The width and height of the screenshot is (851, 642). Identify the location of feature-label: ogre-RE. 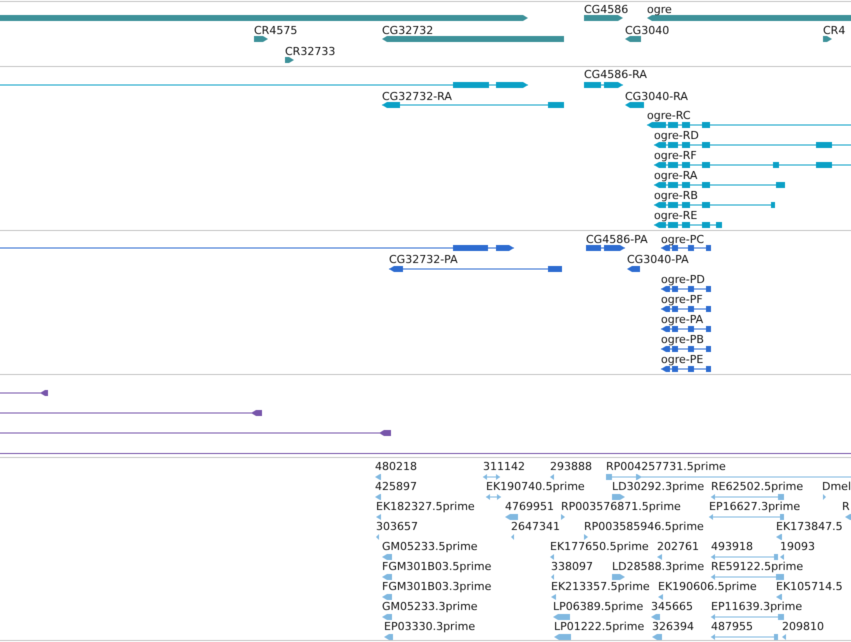
(676, 215).